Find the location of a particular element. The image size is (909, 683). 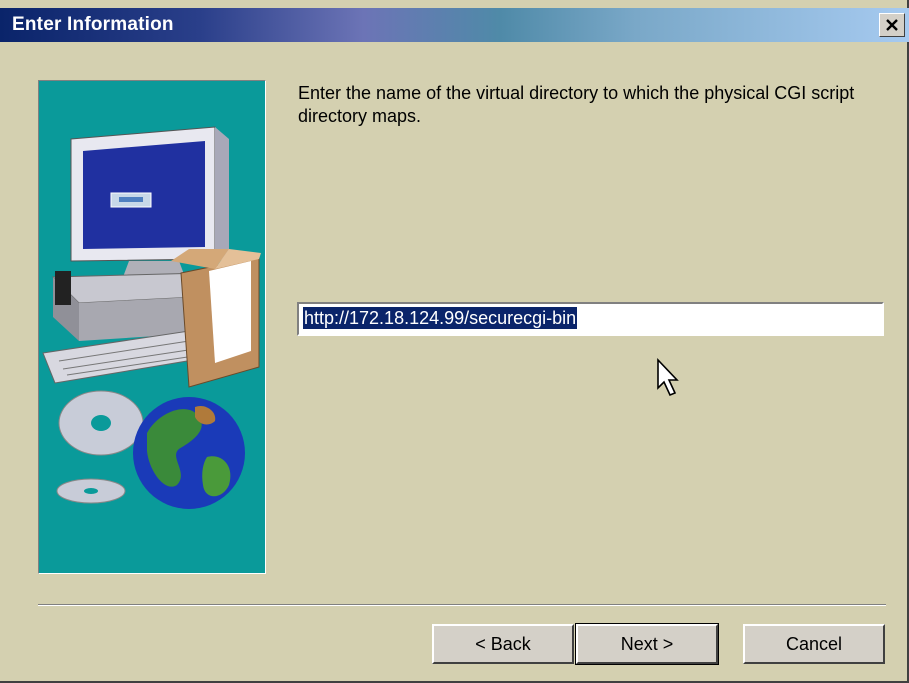

close-icon is located at coordinates (892, 25).